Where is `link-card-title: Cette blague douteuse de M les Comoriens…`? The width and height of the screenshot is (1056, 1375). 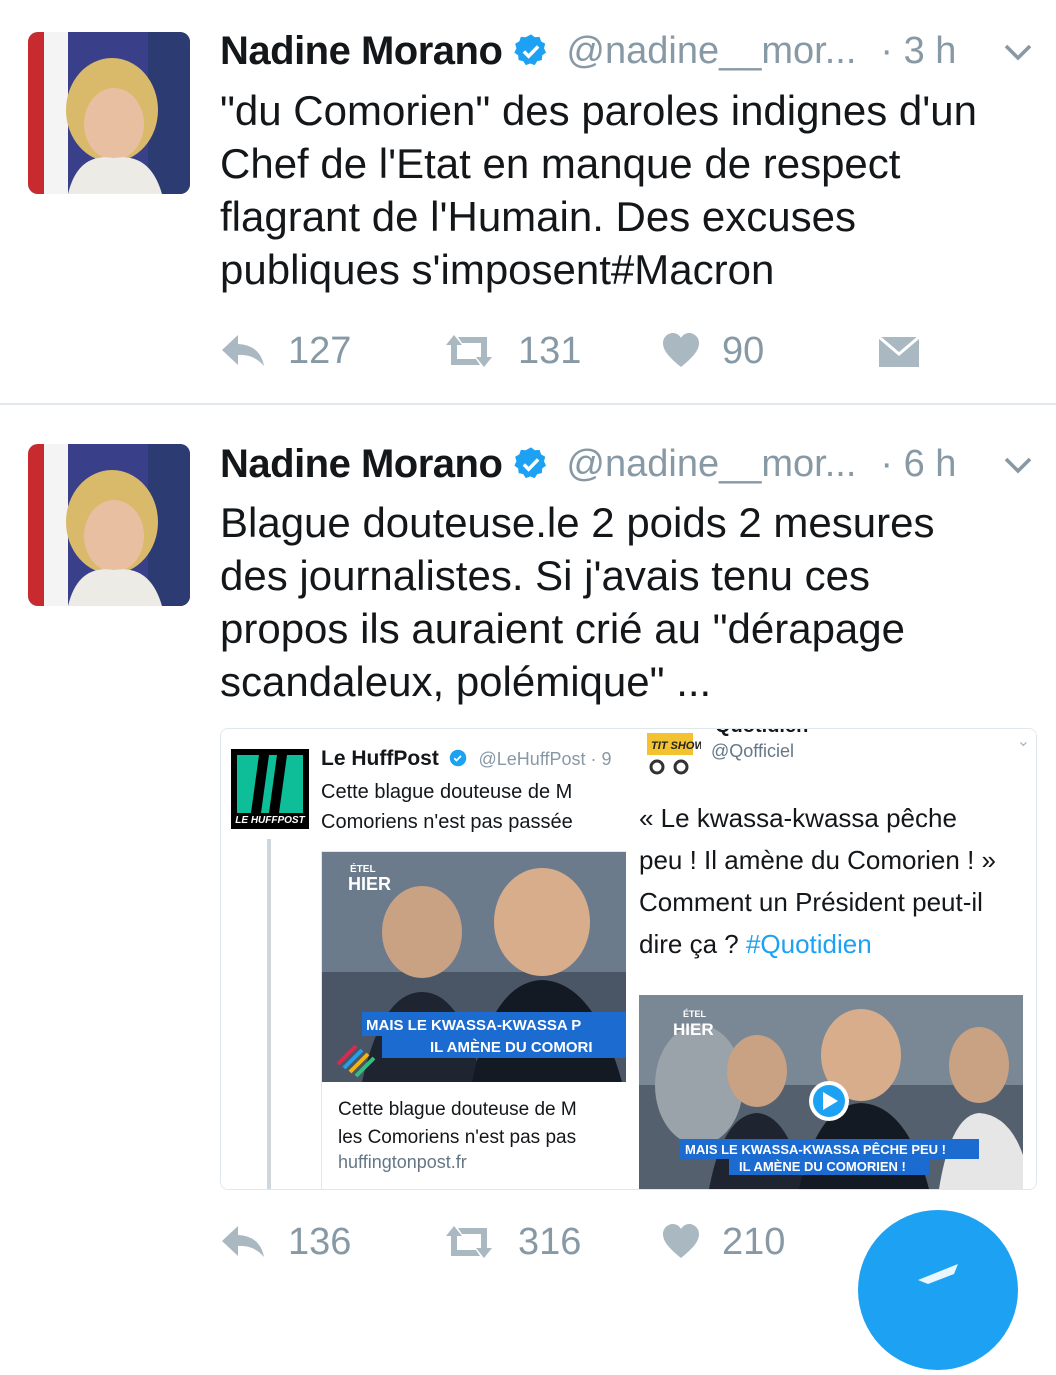
link-card-title: Cette blague douteuse de M les Comoriens… is located at coordinates (457, 1124).